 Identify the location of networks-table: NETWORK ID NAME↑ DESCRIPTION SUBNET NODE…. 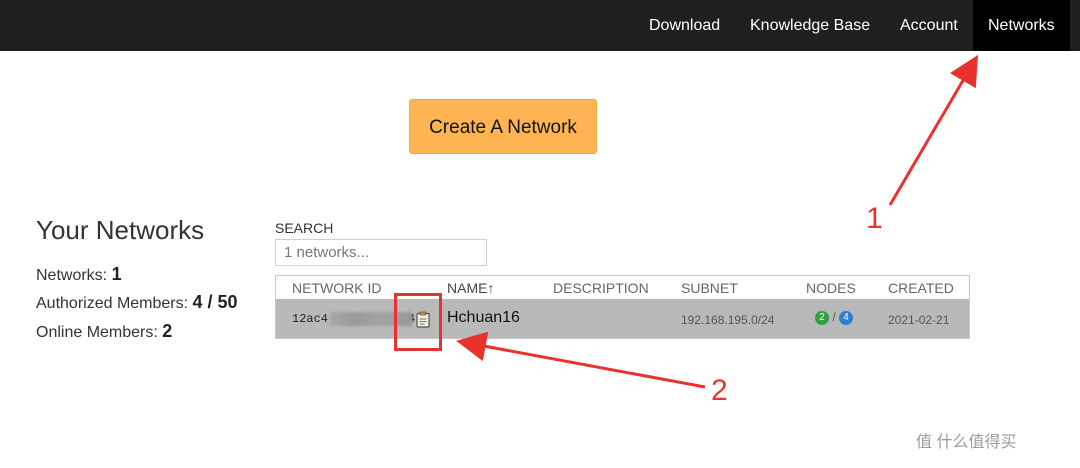
(622, 307).